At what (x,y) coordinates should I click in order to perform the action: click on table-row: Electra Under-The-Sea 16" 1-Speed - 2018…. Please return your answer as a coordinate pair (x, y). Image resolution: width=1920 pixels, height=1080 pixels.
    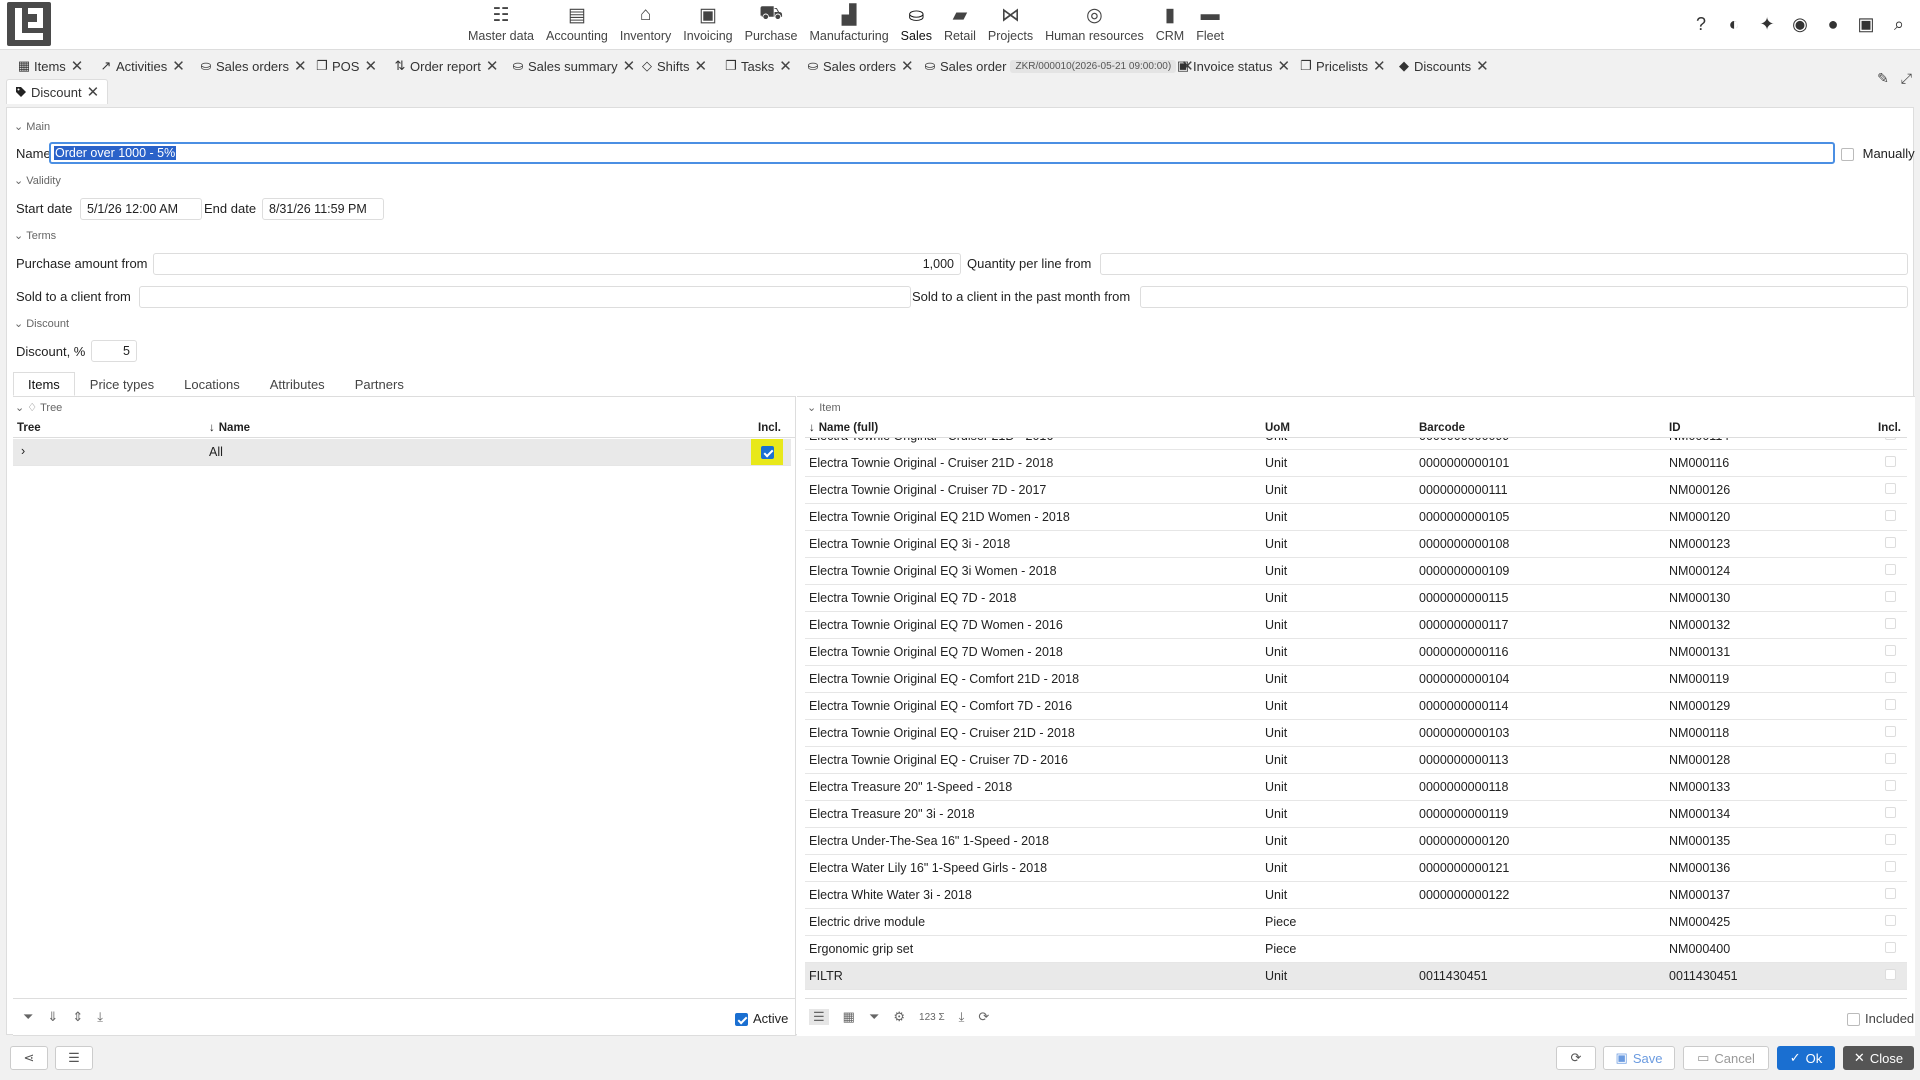
    Looking at the image, I should click on (1356, 841).